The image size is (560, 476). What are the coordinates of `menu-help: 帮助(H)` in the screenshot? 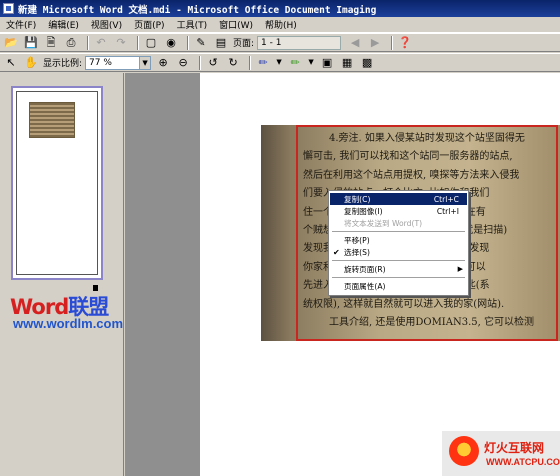 It's located at (281, 24).